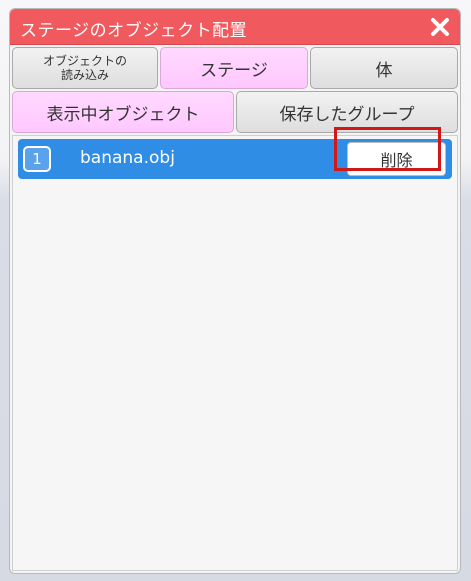 This screenshot has width=471, height=581. Describe the element at coordinates (37, 159) in the screenshot. I see `item-index: 1` at that location.